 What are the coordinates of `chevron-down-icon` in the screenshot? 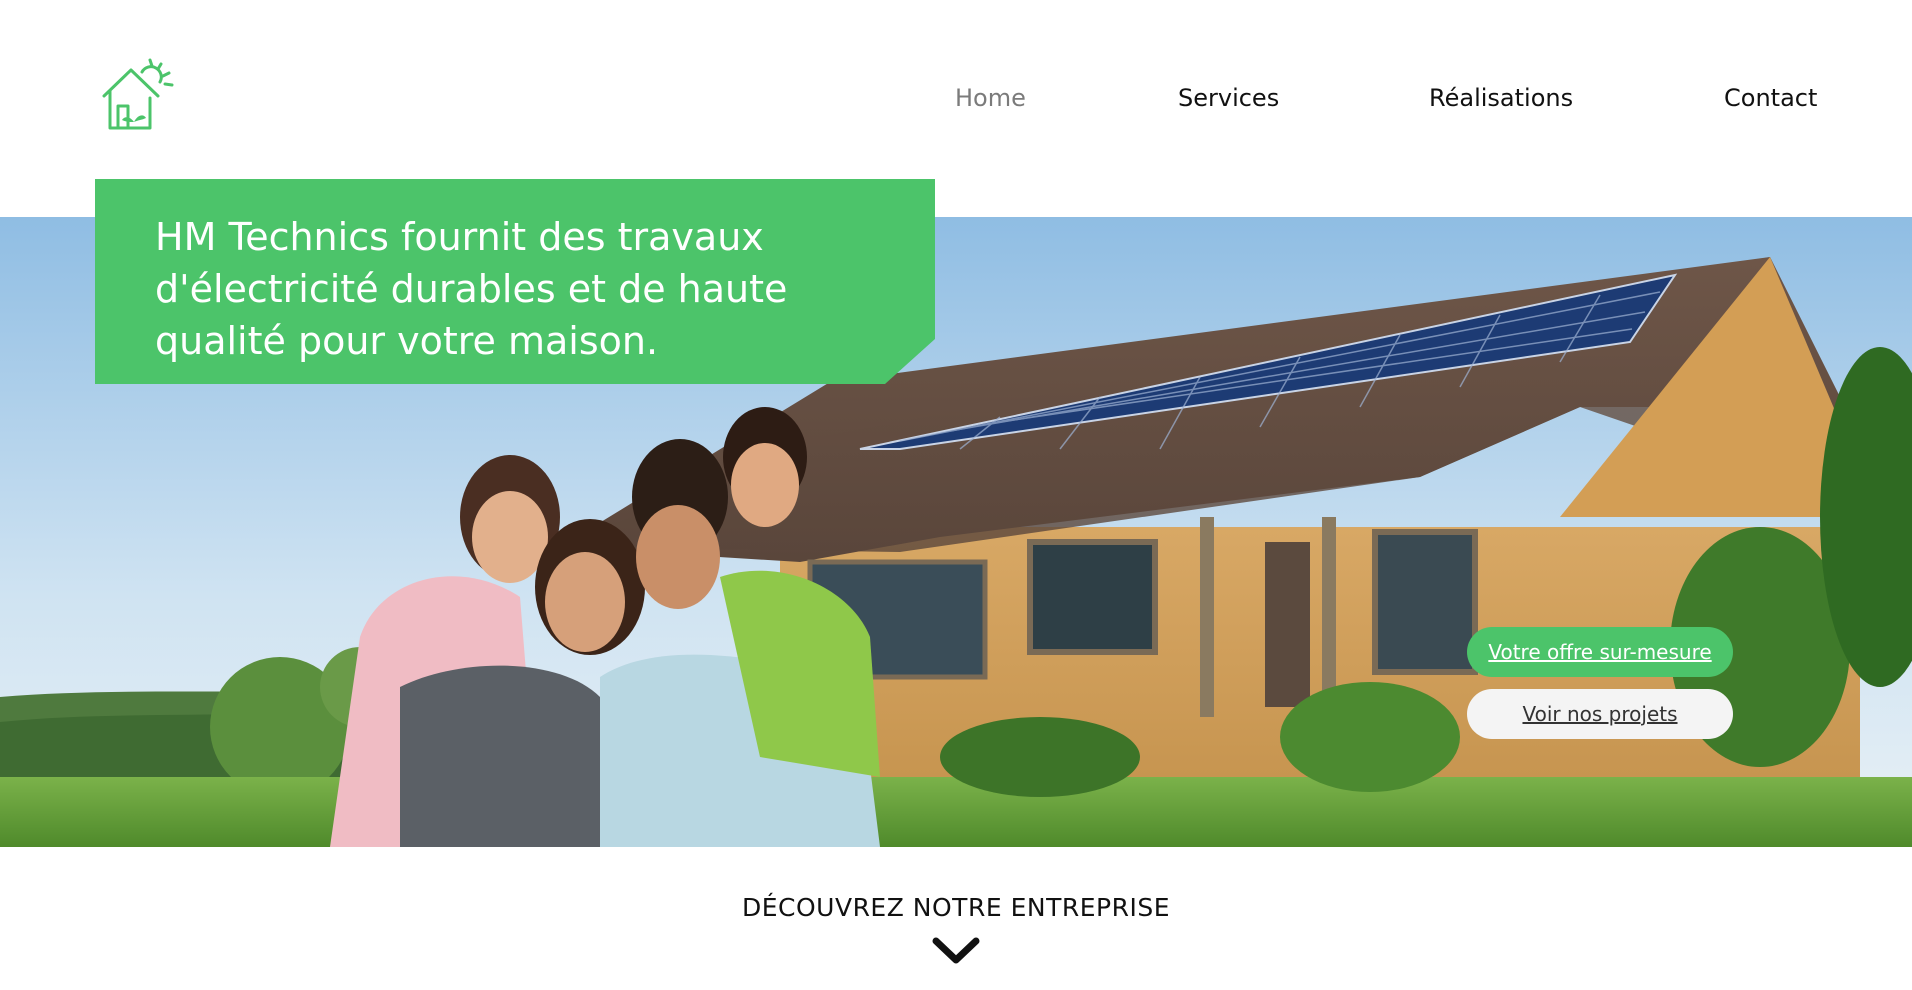 It's located at (956, 951).